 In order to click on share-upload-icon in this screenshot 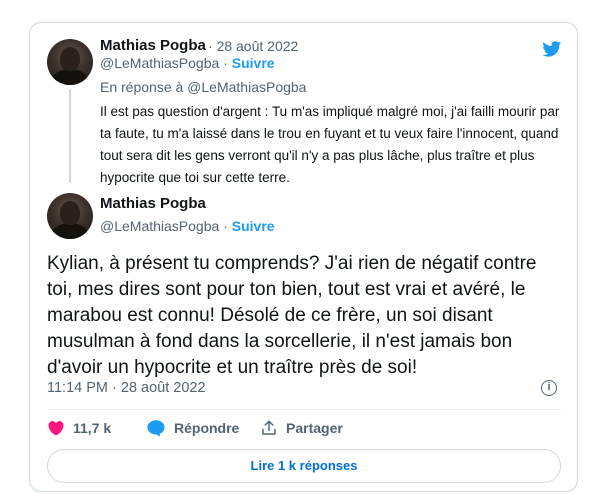, I will do `click(269, 427)`.